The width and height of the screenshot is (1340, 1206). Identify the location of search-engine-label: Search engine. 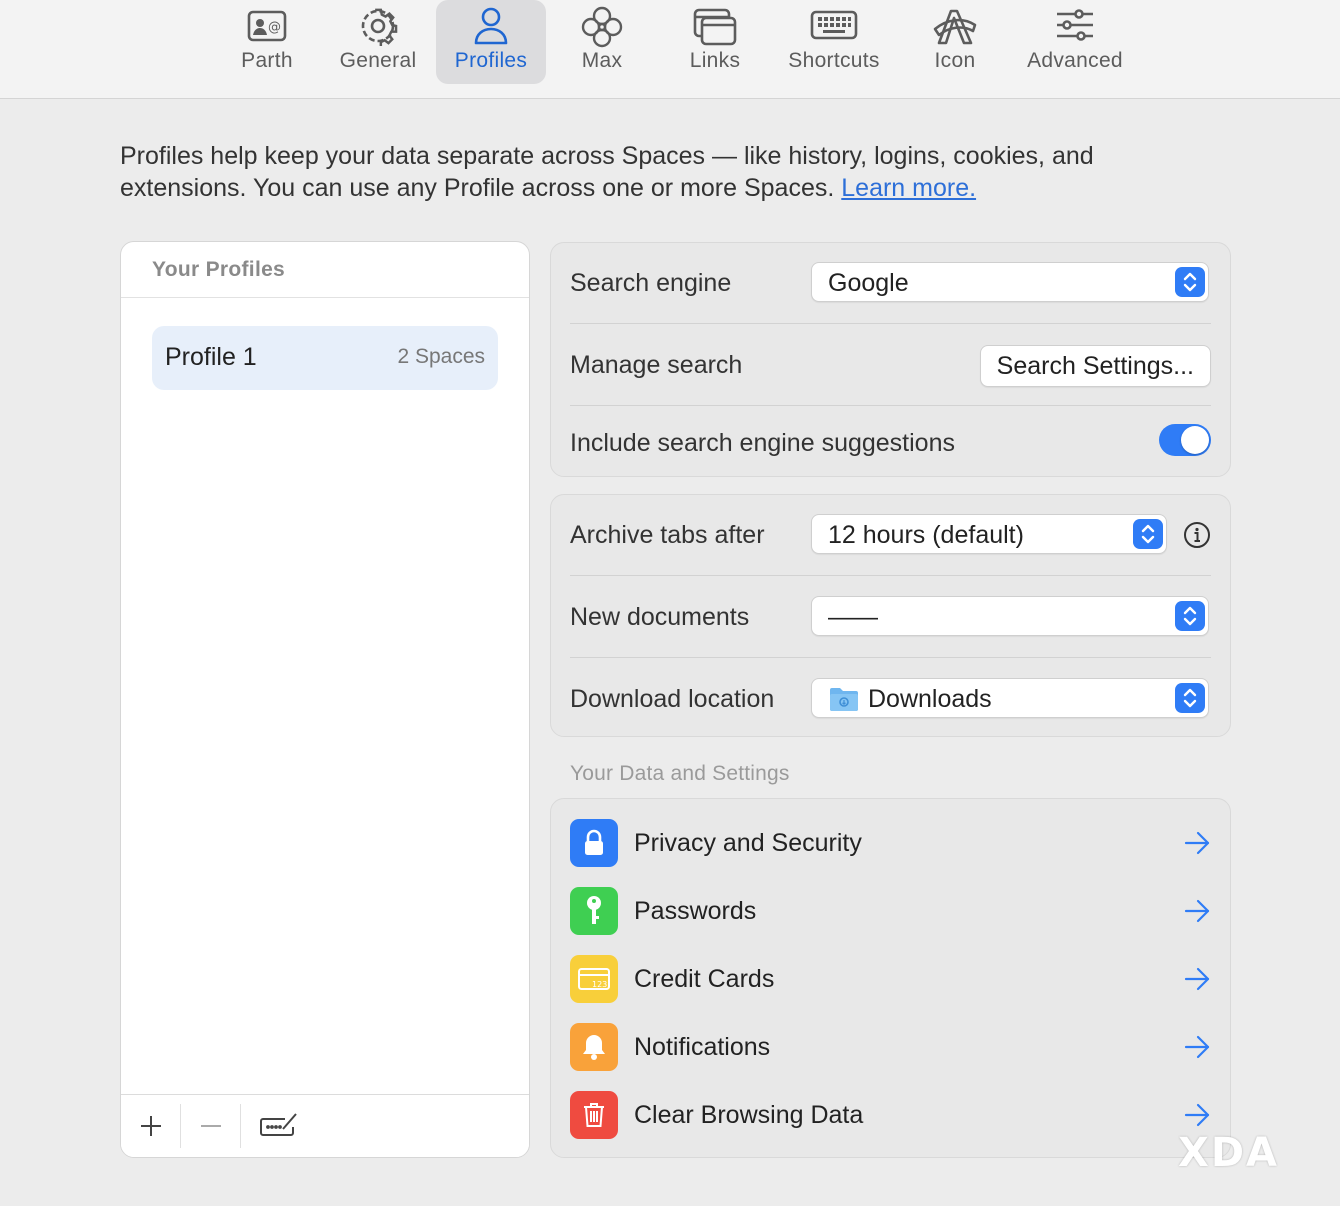
(651, 283).